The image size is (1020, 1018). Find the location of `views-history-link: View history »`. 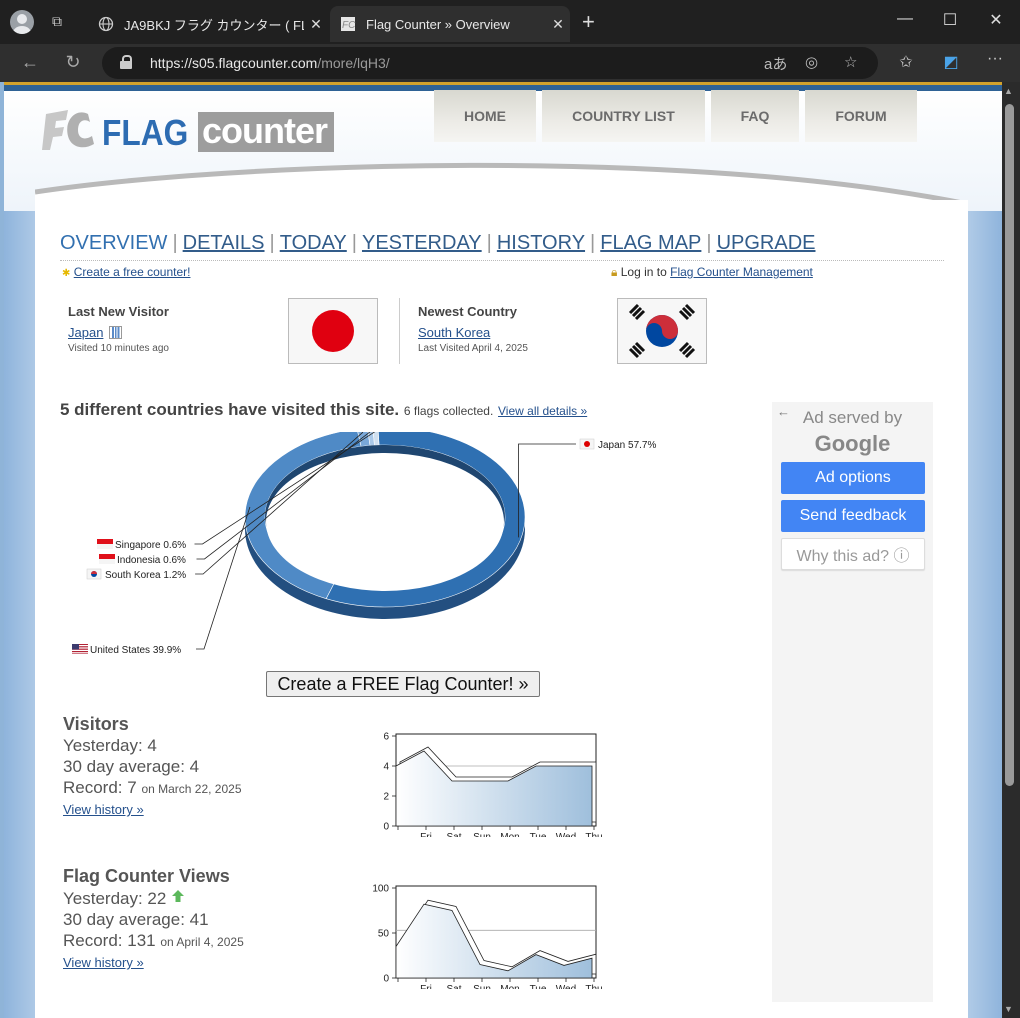

views-history-link: View history » is located at coordinates (103, 962).